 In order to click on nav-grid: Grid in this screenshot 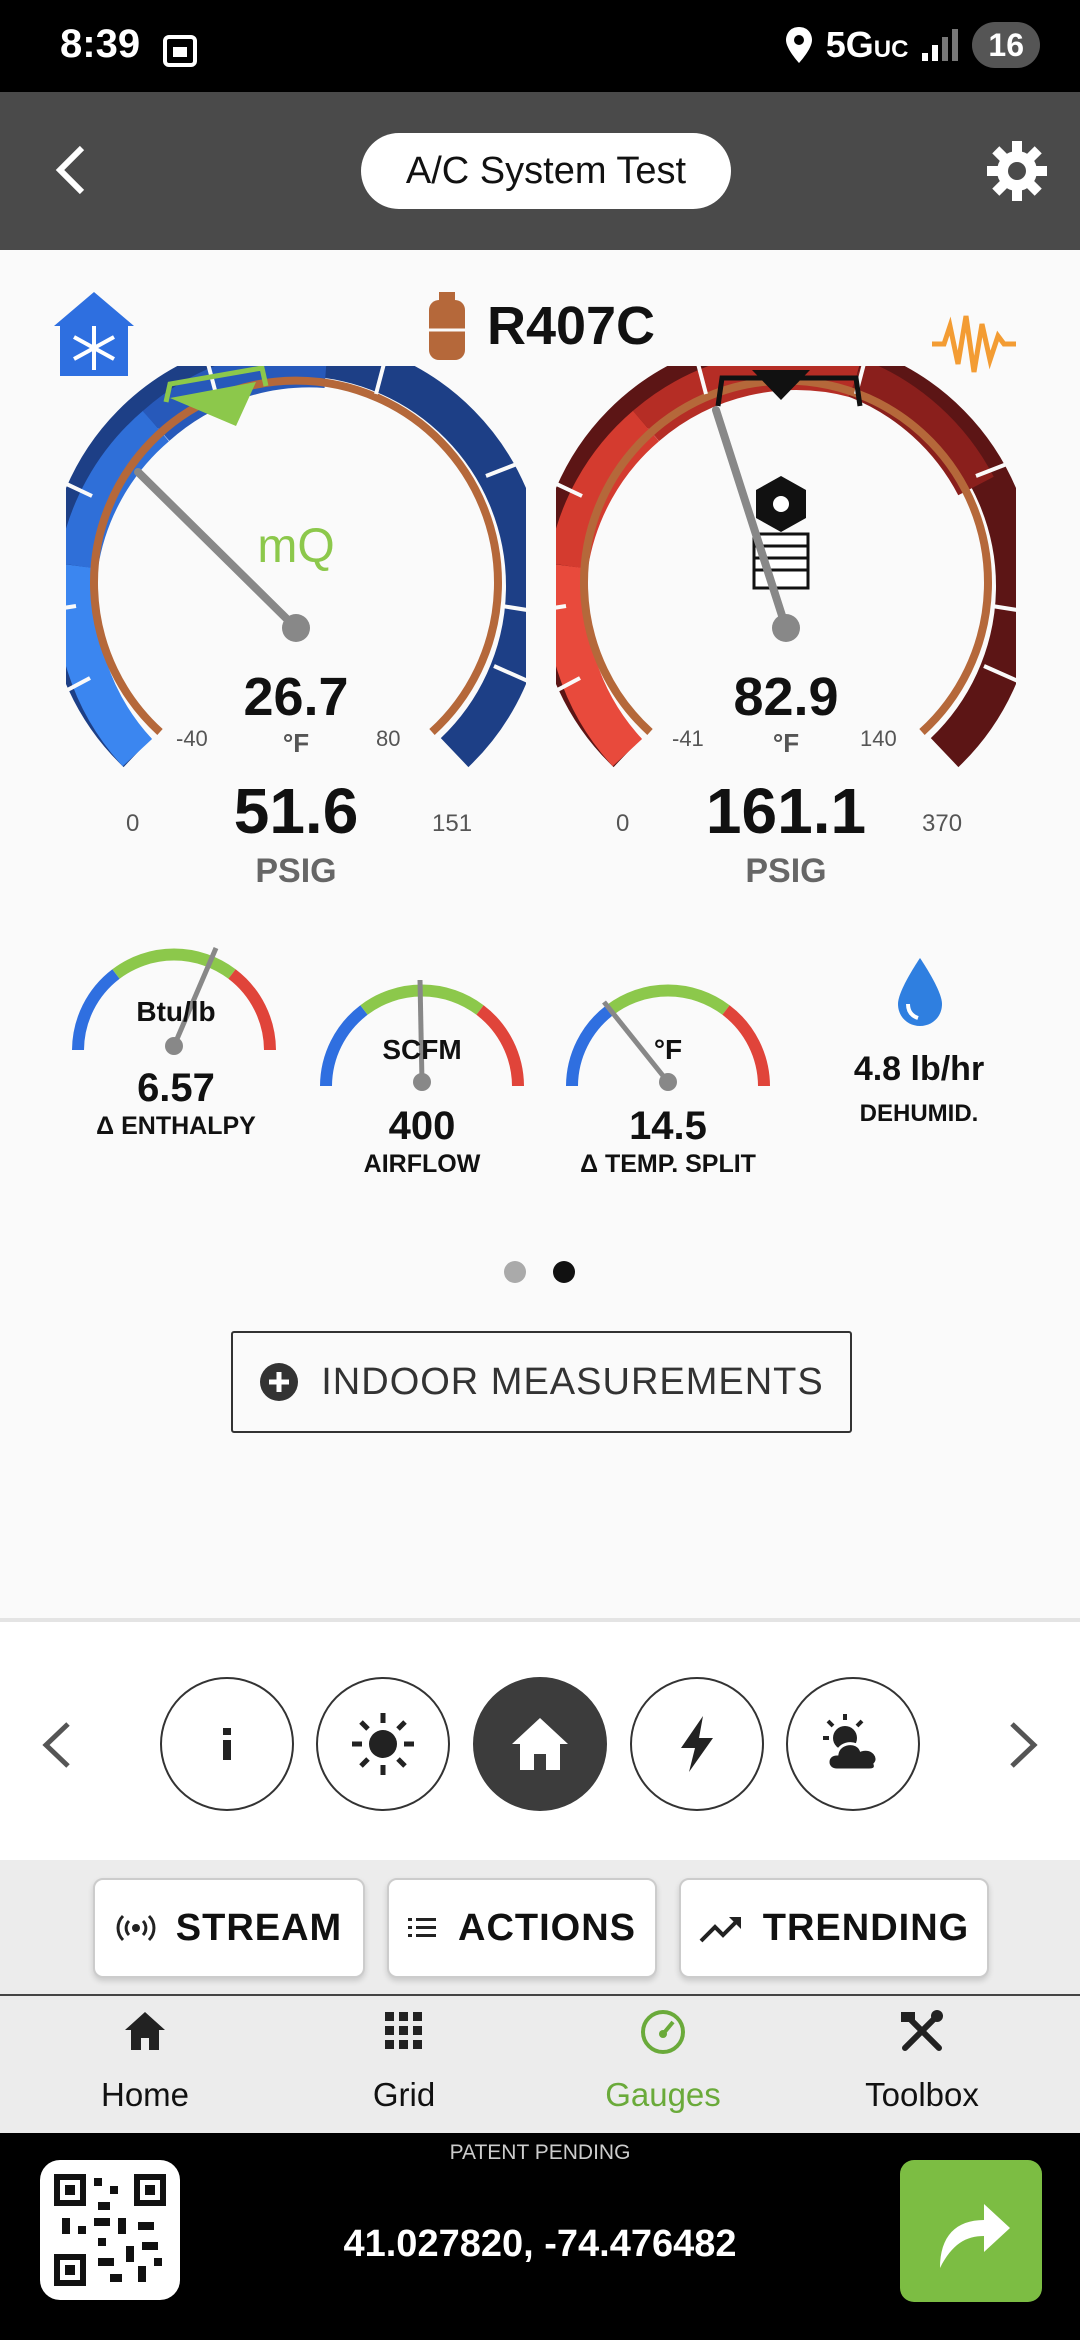, I will do `click(404, 2066)`.